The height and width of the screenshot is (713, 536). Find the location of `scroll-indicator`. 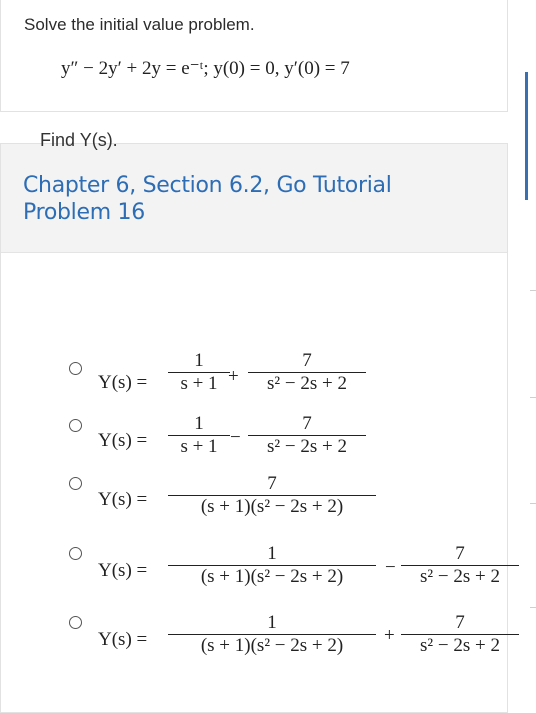

scroll-indicator is located at coordinates (526, 136).